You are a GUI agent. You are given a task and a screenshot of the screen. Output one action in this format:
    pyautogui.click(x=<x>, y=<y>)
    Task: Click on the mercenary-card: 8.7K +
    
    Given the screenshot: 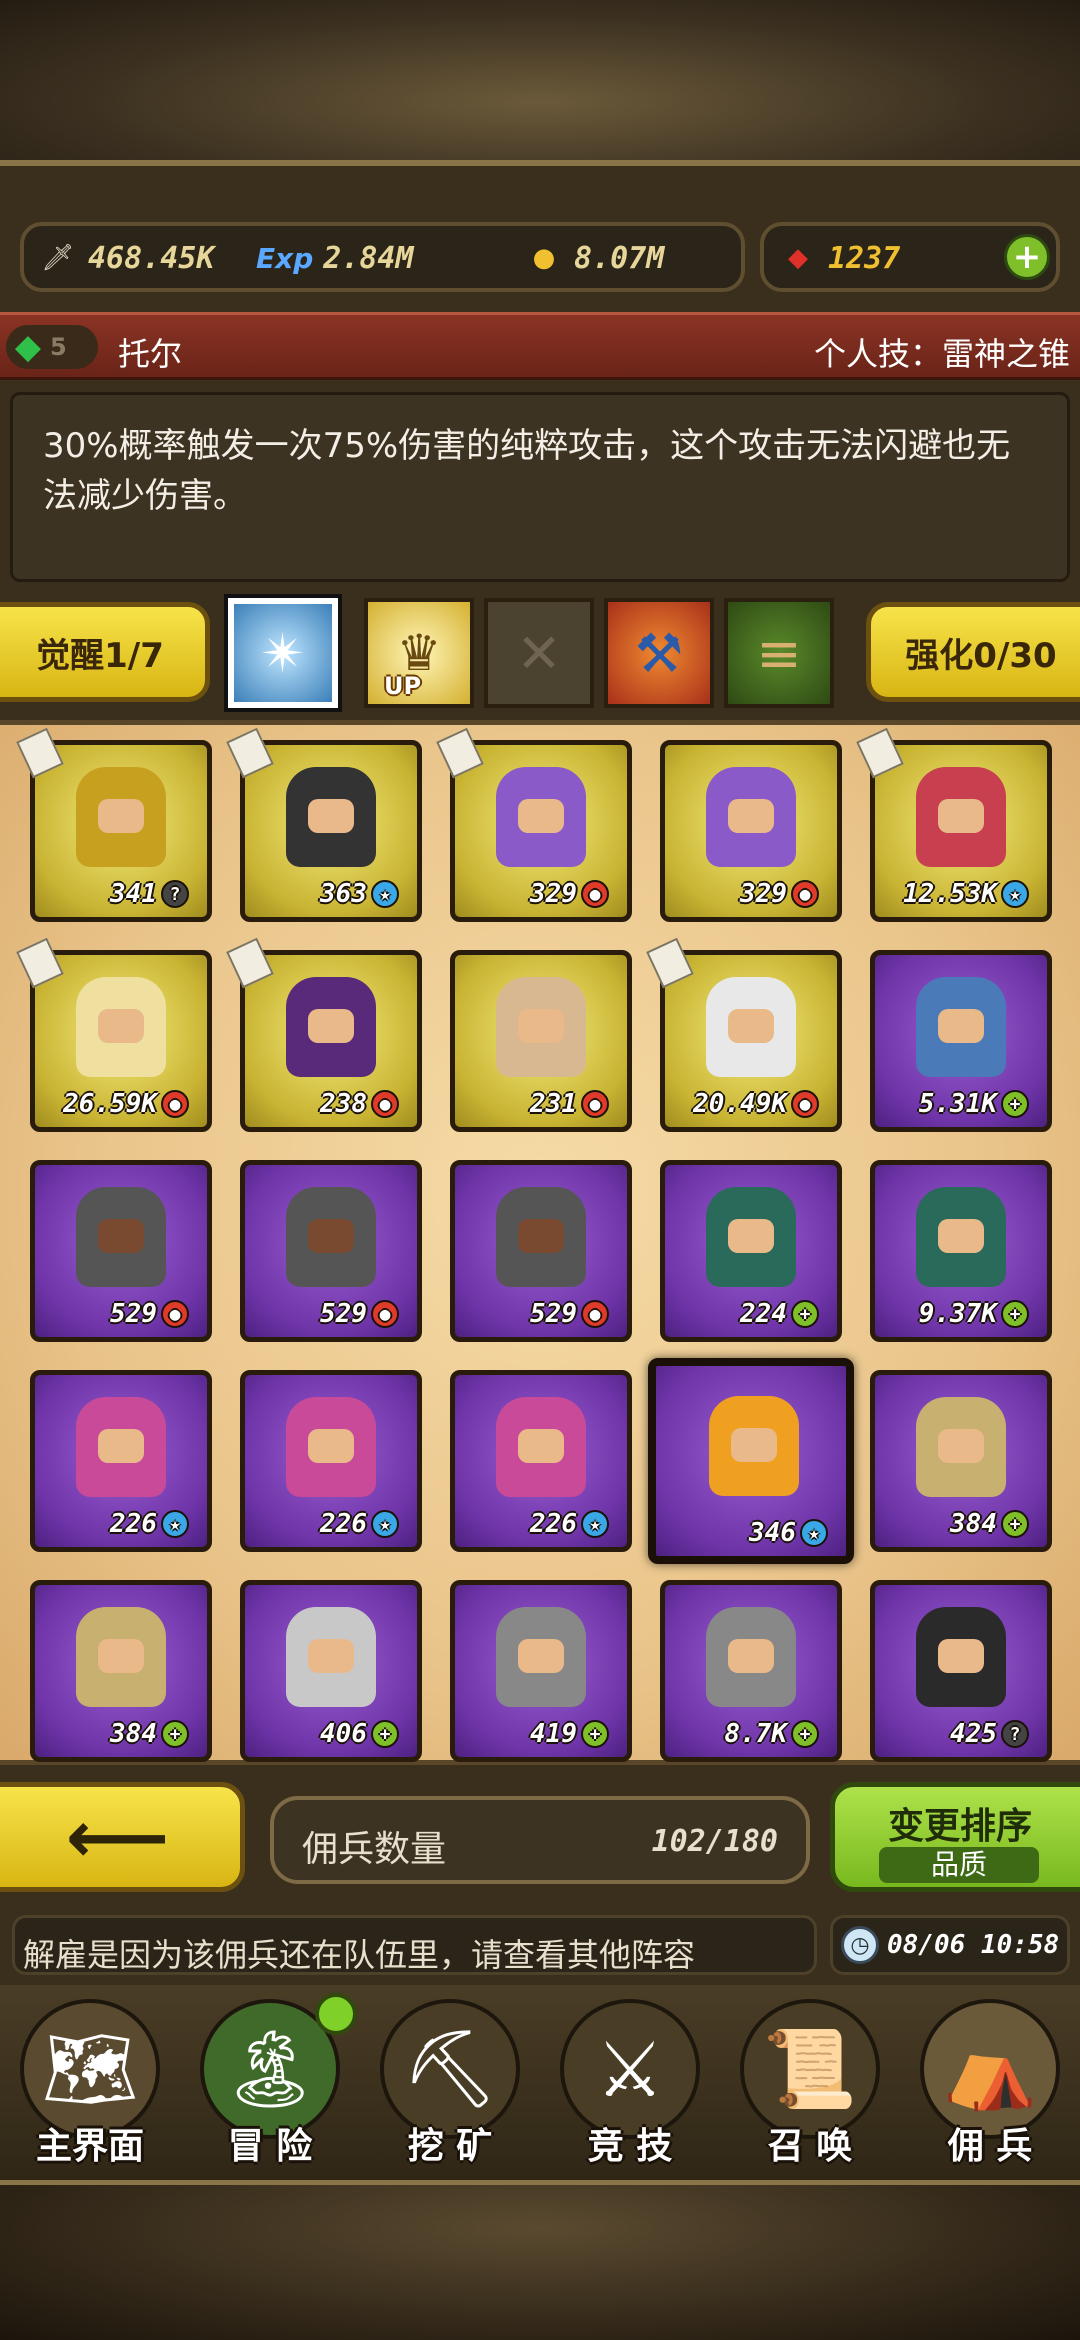 What is the action you would take?
    pyautogui.click(x=751, y=1671)
    